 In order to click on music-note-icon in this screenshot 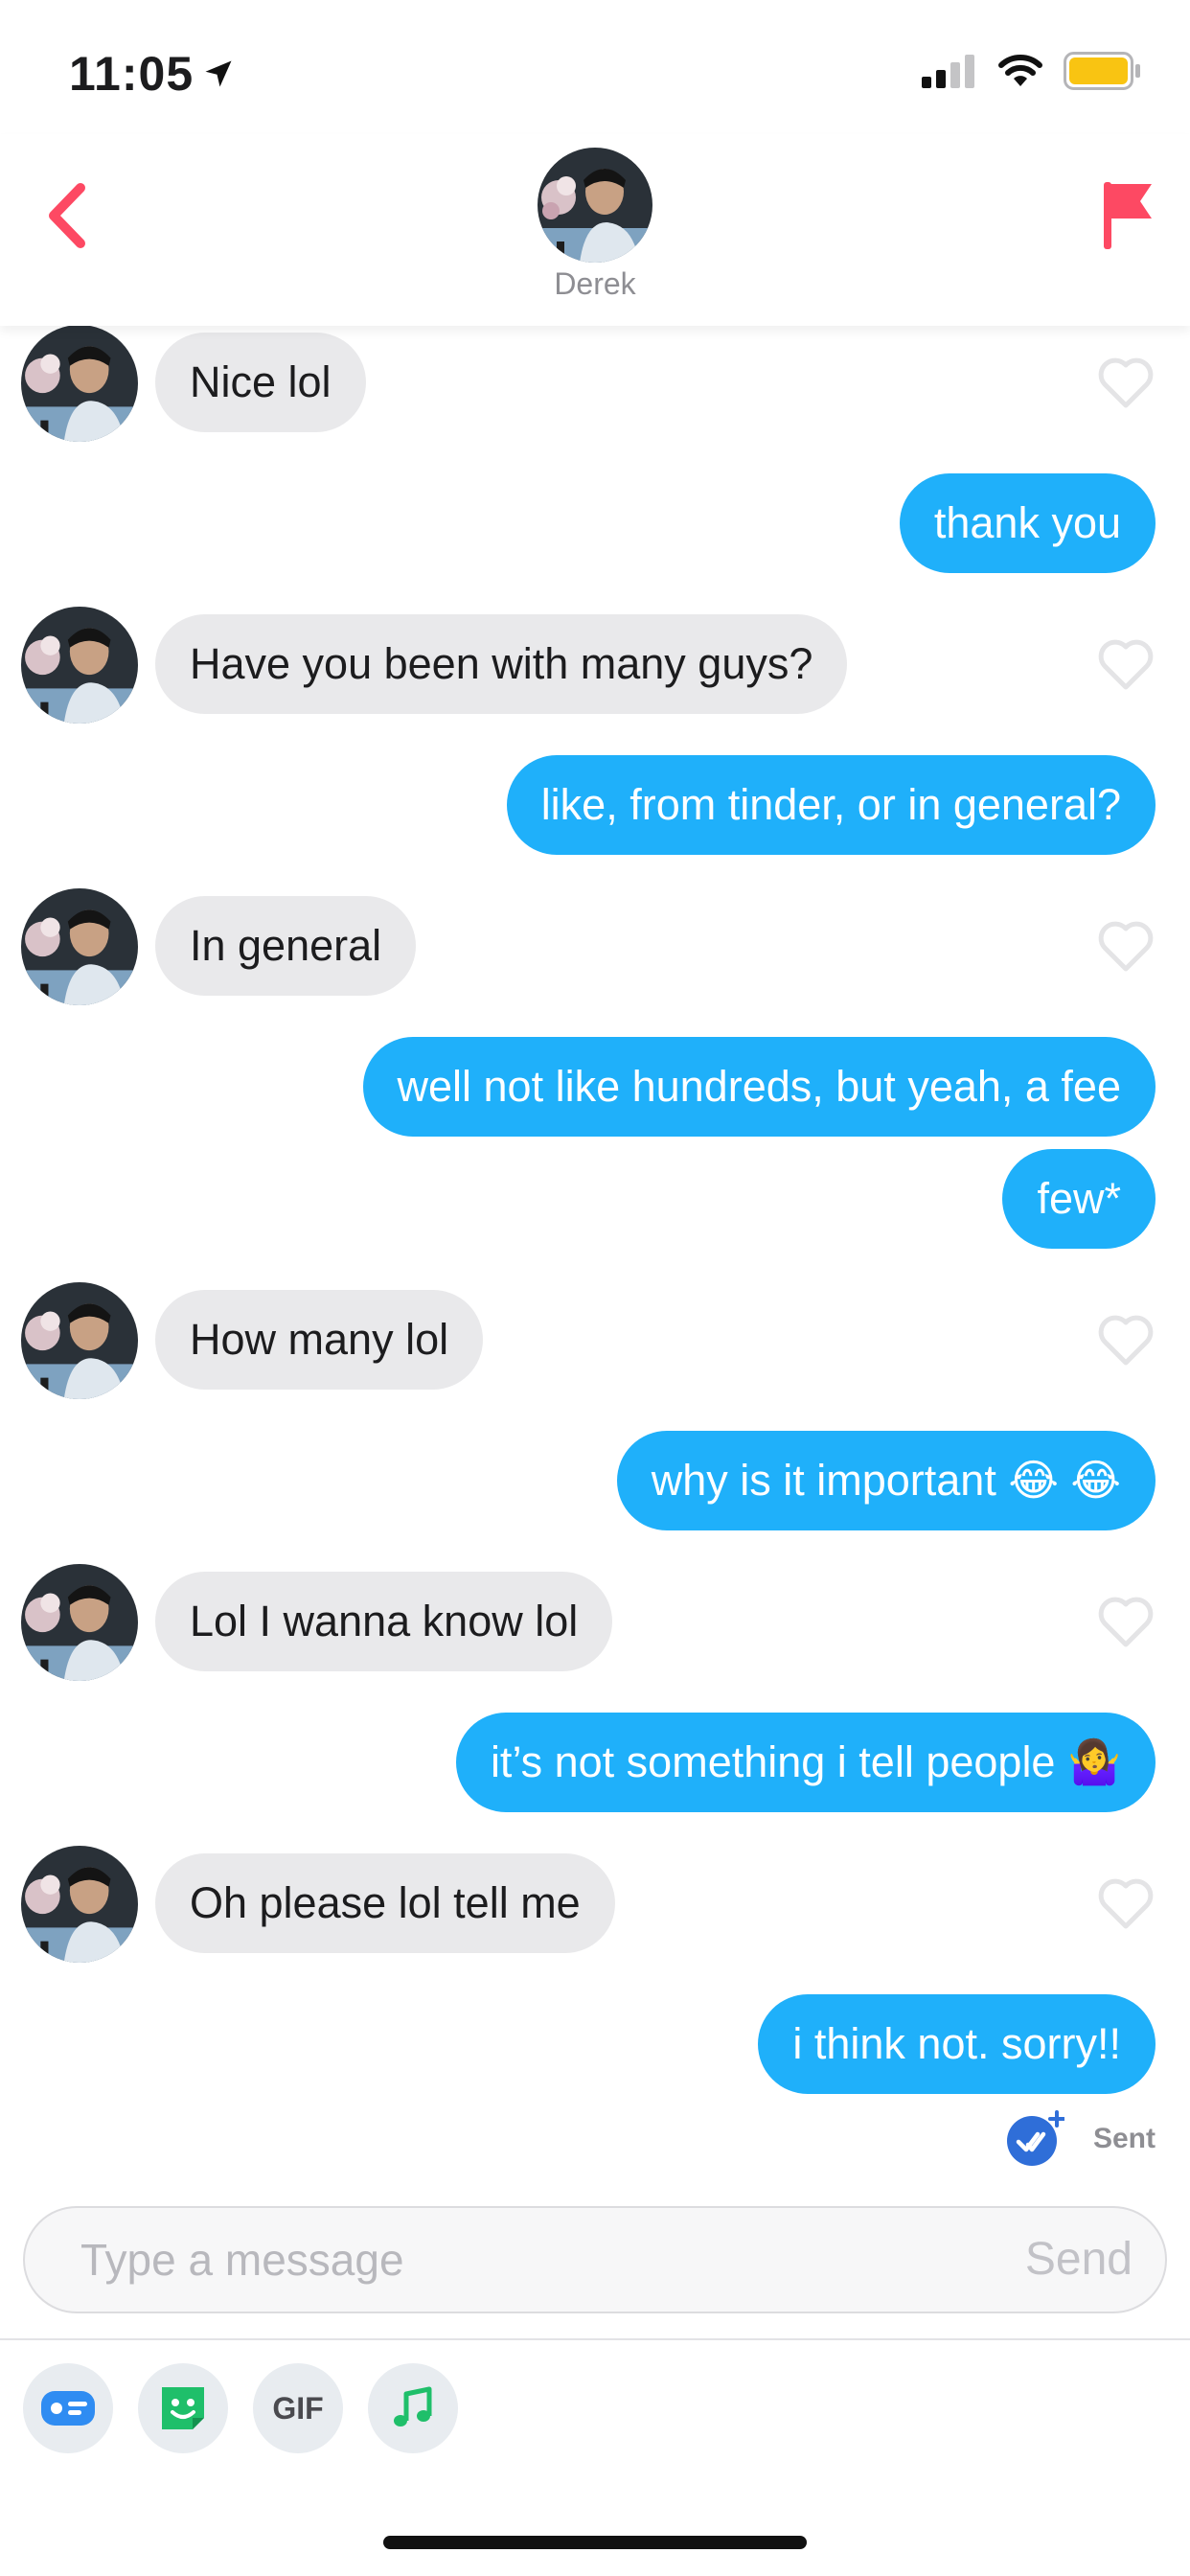, I will do `click(413, 2406)`.